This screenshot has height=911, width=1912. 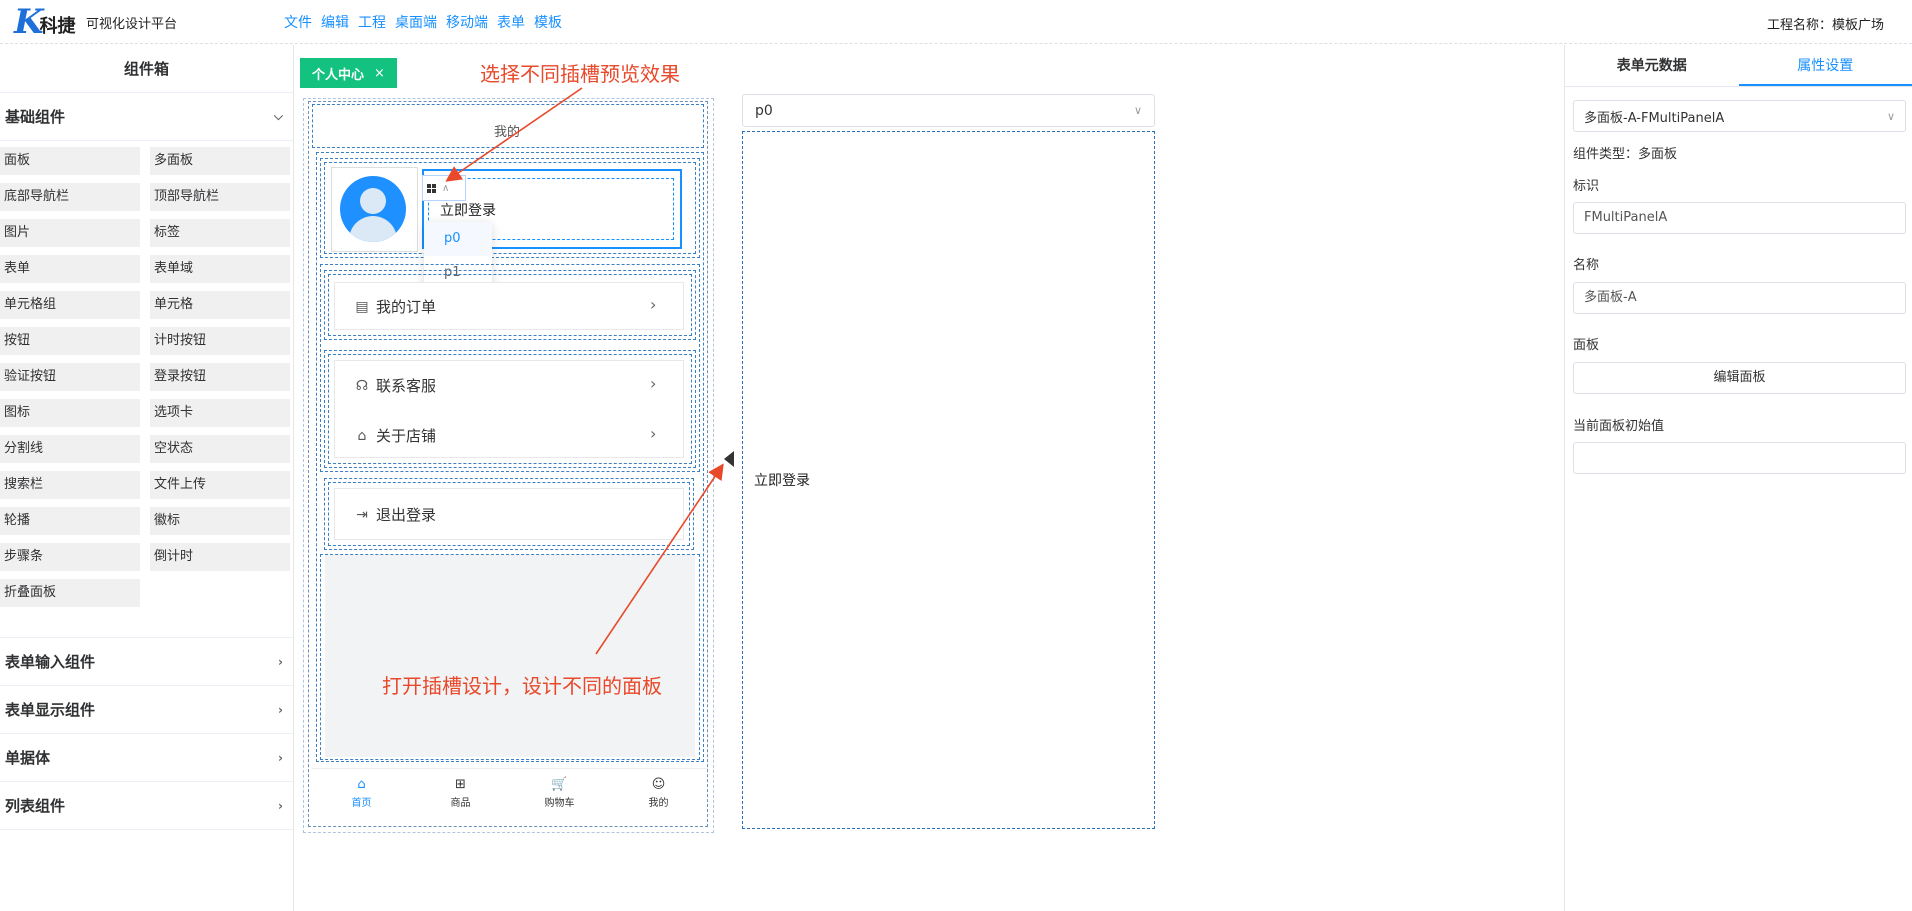 I want to click on name-input: 多面板-A, so click(x=1739, y=298).